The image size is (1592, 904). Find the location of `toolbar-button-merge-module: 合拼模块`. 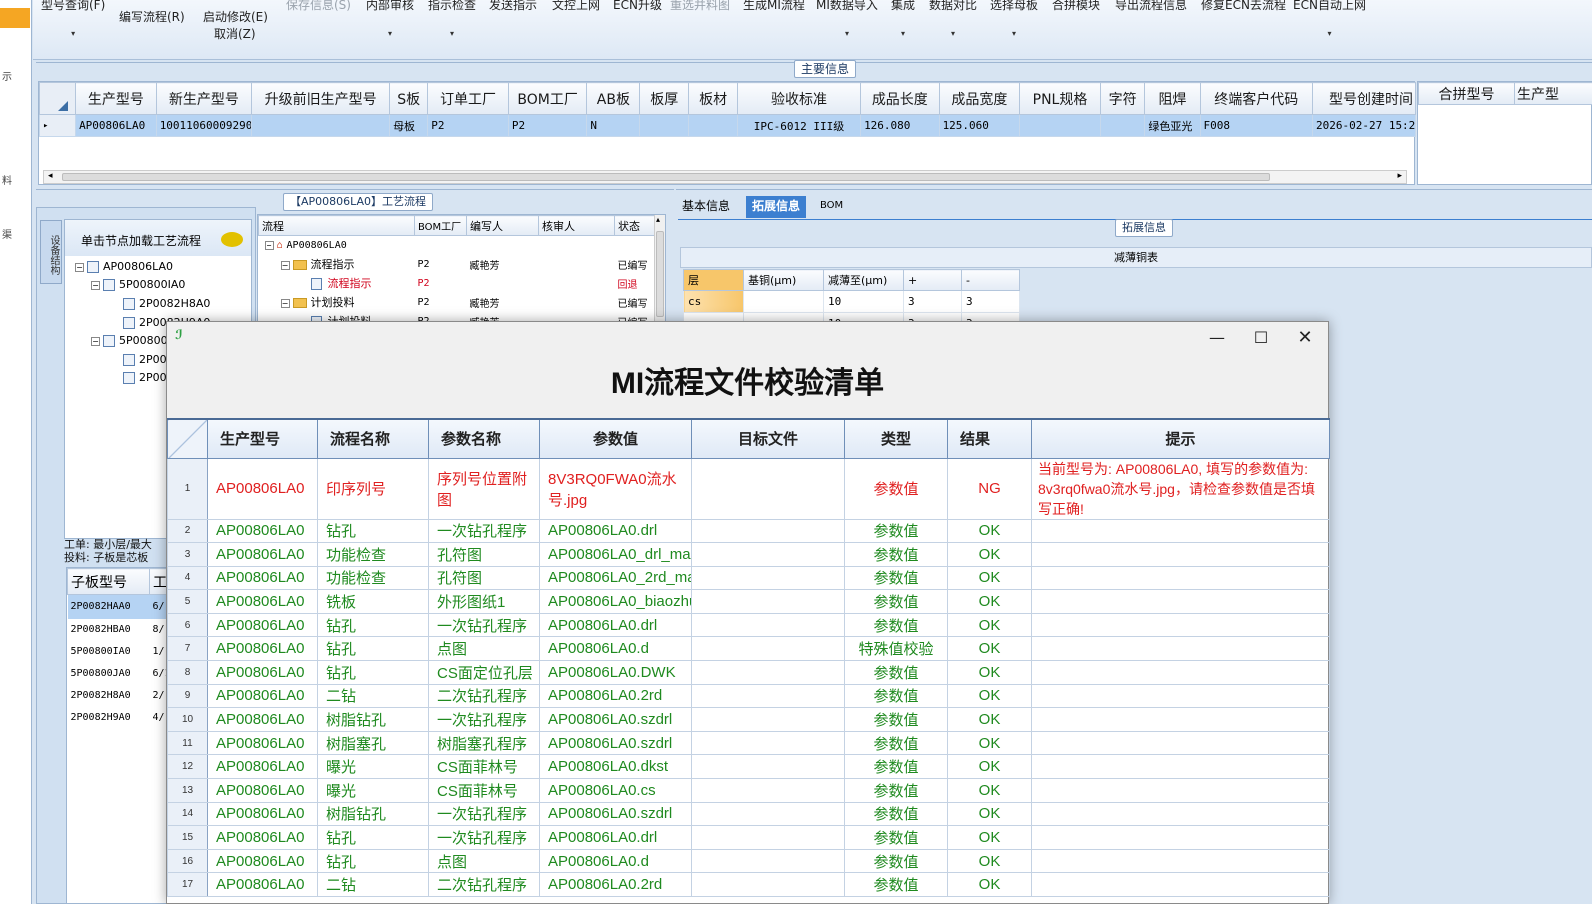

toolbar-button-merge-module: 合拼模块 is located at coordinates (1076, 6).